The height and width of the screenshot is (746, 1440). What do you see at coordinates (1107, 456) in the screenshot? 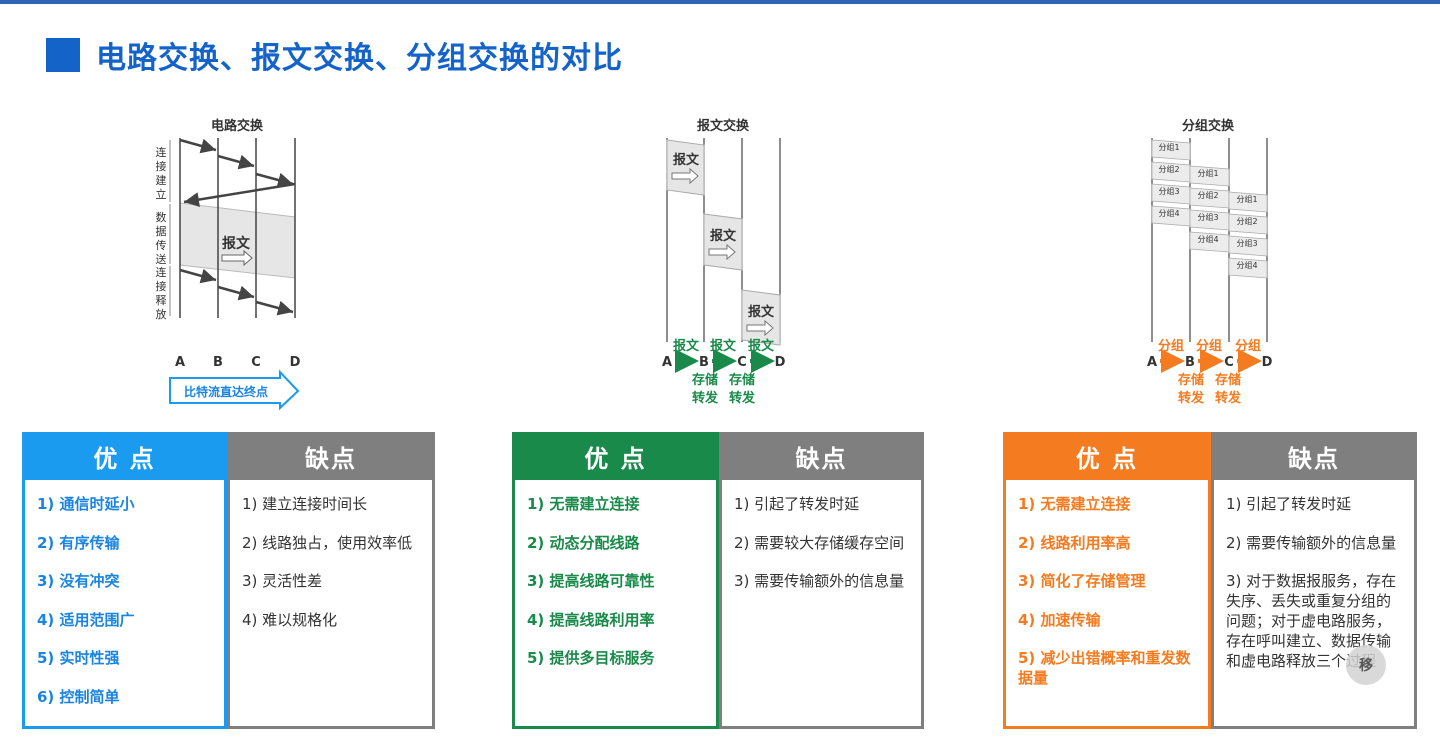
I see `packet-pros-title: 优 点` at bounding box center [1107, 456].